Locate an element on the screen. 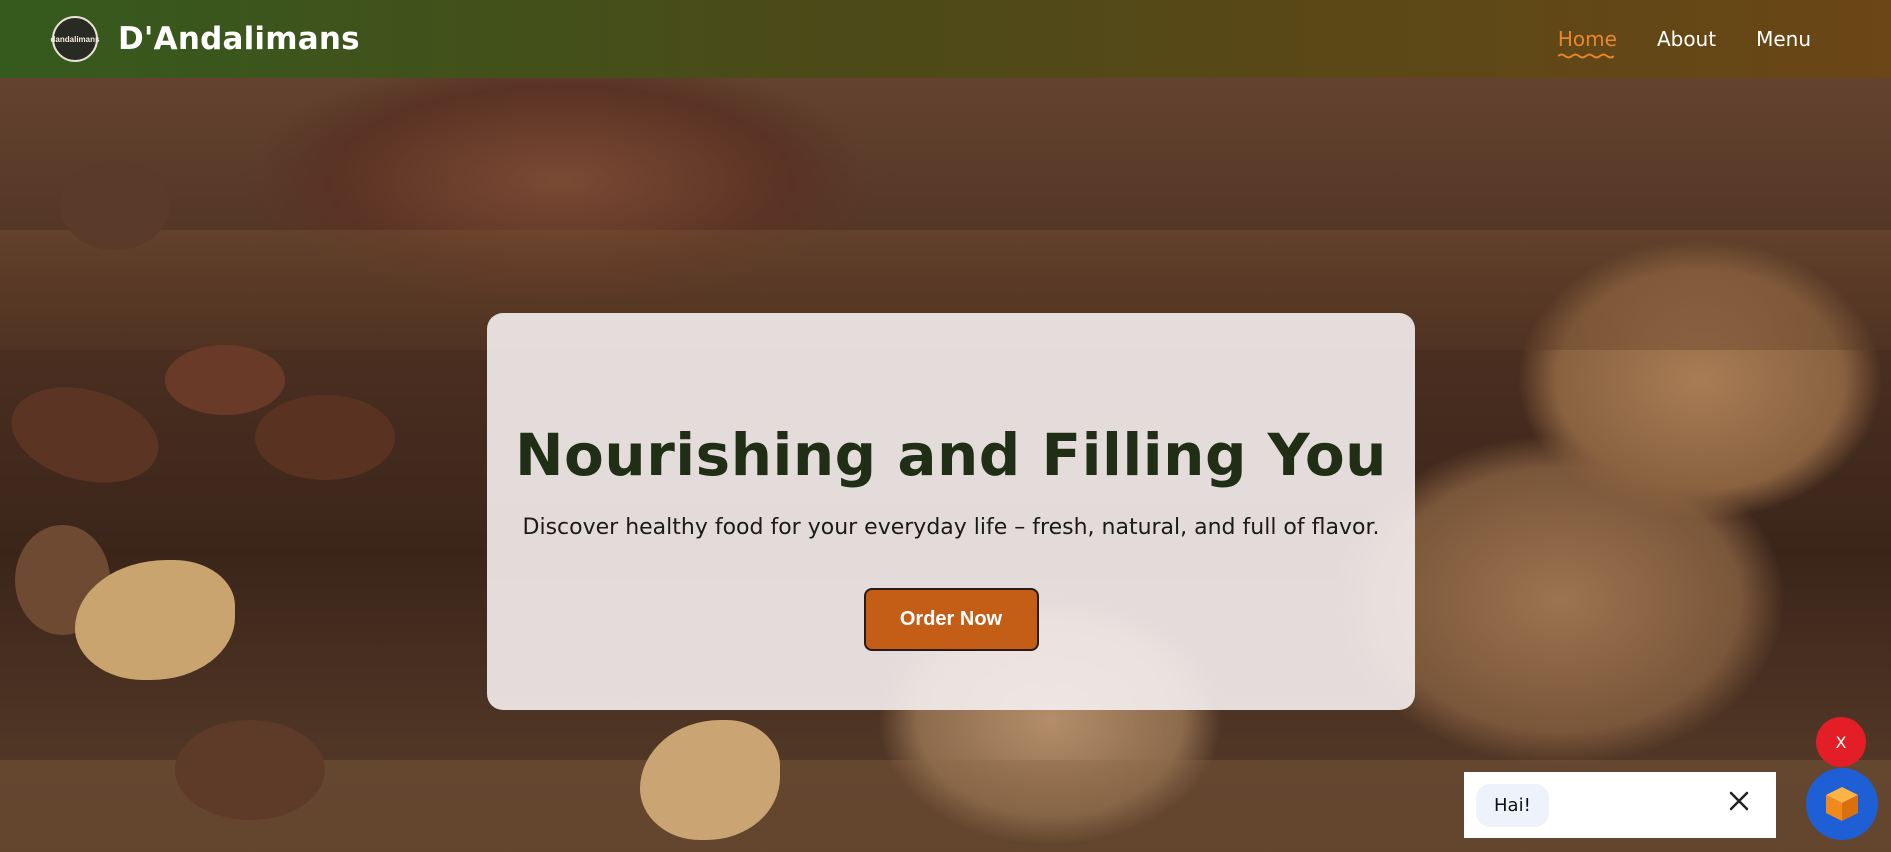 This screenshot has width=1891, height=852. chat-close-button: X is located at coordinates (1841, 742).